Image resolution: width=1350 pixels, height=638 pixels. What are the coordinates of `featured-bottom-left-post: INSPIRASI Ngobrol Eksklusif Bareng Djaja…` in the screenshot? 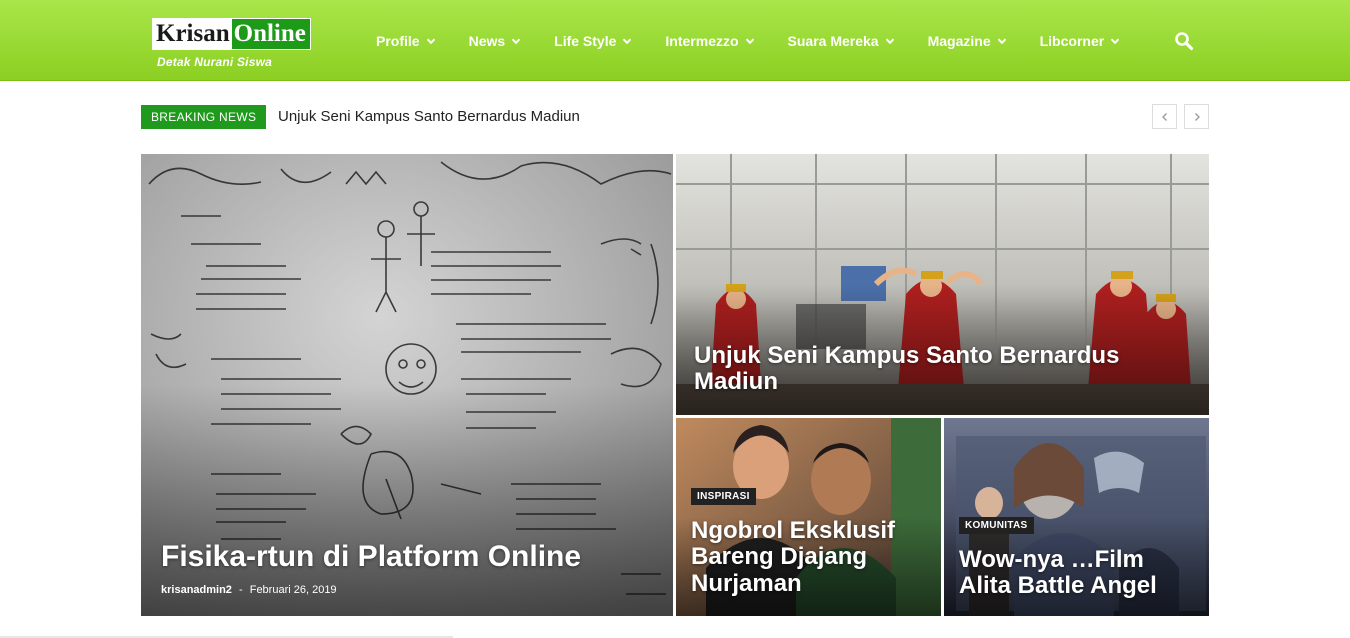 It's located at (808, 517).